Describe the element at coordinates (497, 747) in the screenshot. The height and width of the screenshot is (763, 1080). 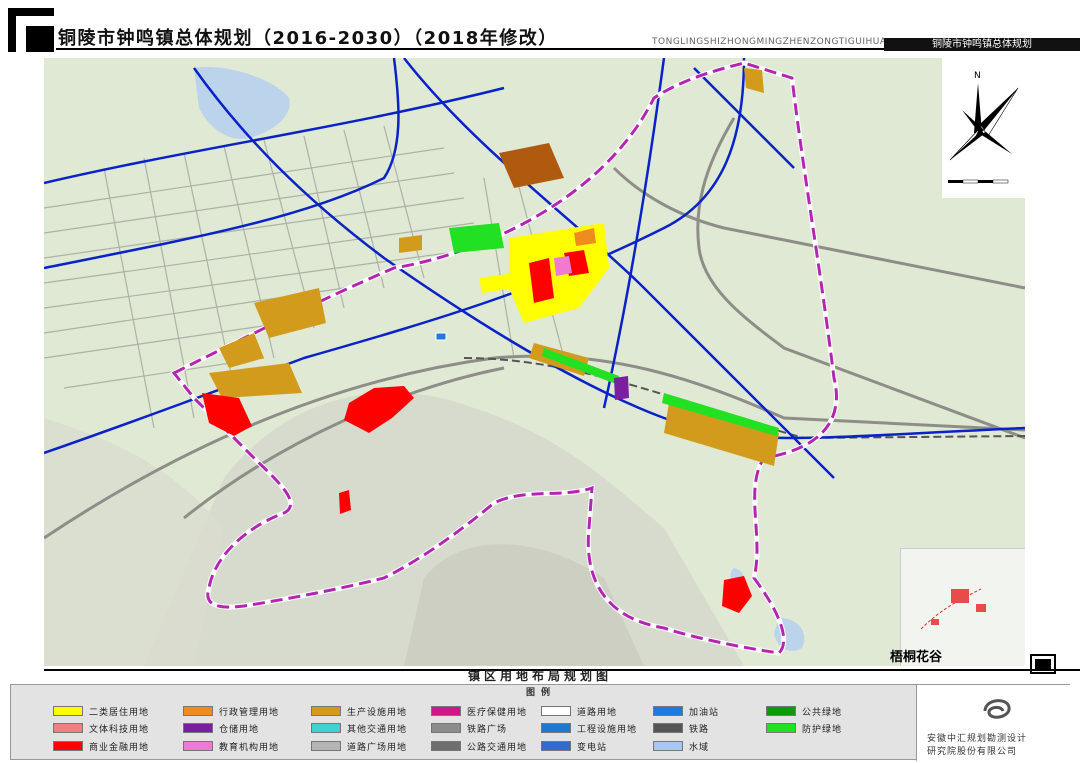
I see `legend-label: 公路交通用地` at that location.